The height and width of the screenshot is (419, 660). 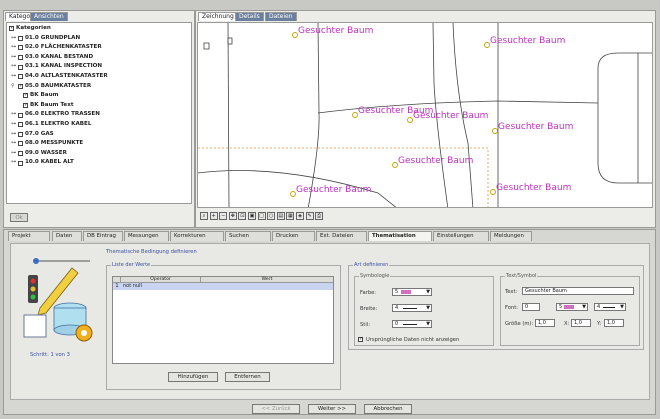 I want to click on cancel-button: Abbrechen, so click(x=388, y=409).